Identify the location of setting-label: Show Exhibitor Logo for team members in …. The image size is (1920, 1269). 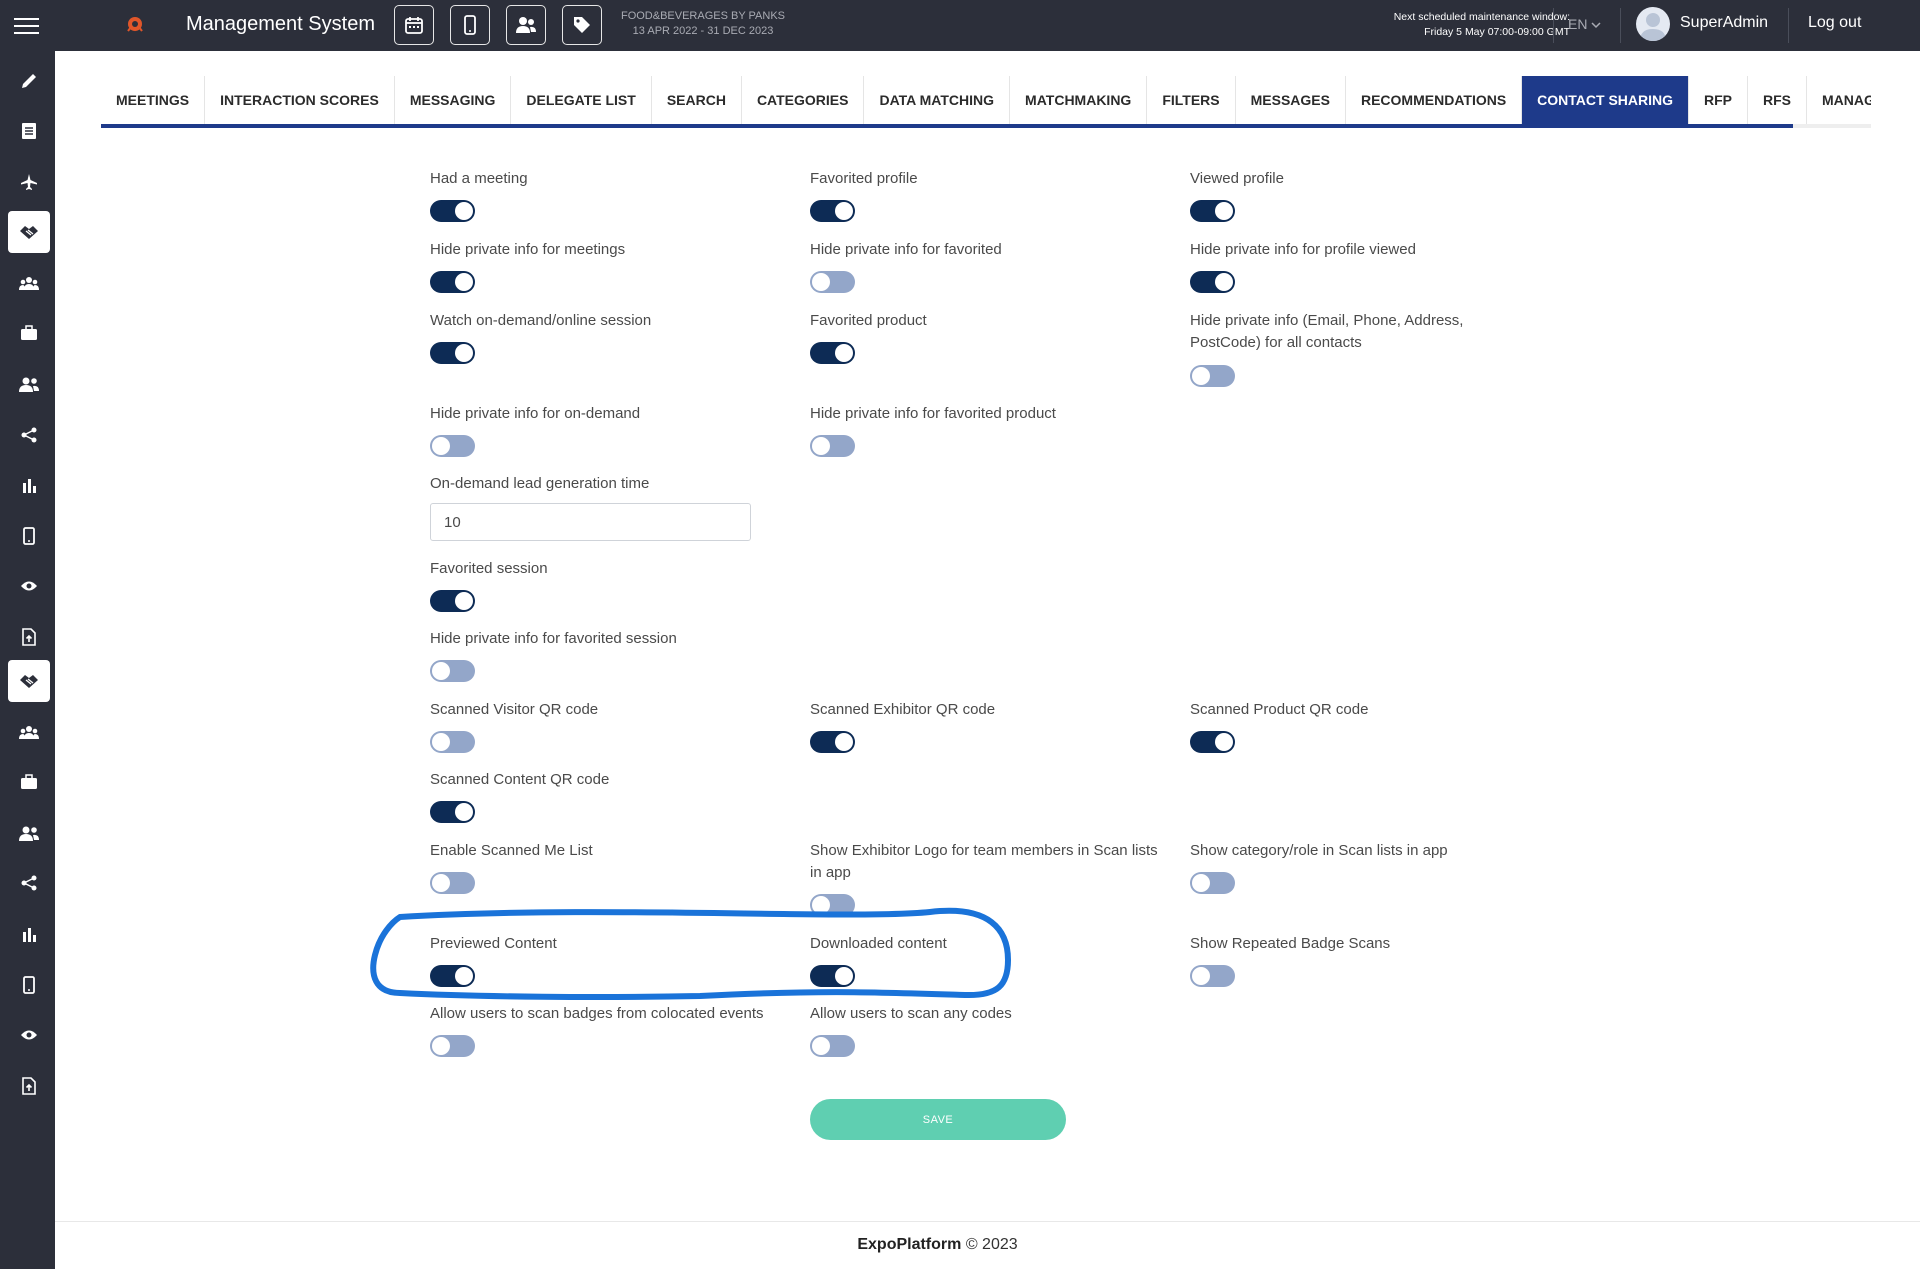
(984, 861).